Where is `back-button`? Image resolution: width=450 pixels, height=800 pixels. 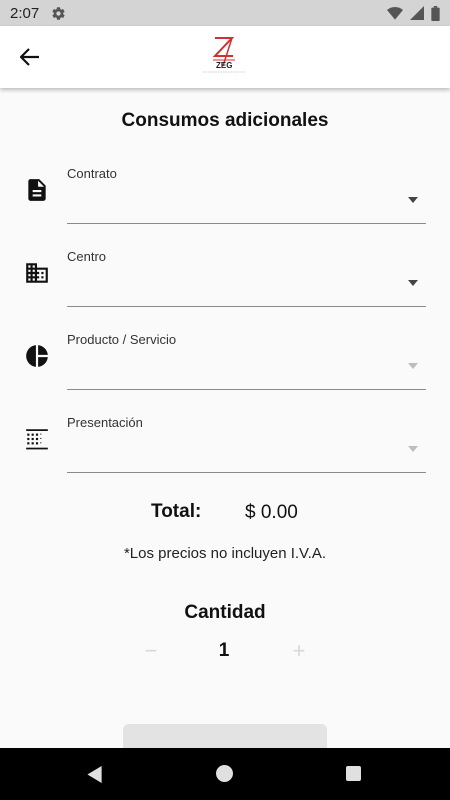
back-button is located at coordinates (30, 57).